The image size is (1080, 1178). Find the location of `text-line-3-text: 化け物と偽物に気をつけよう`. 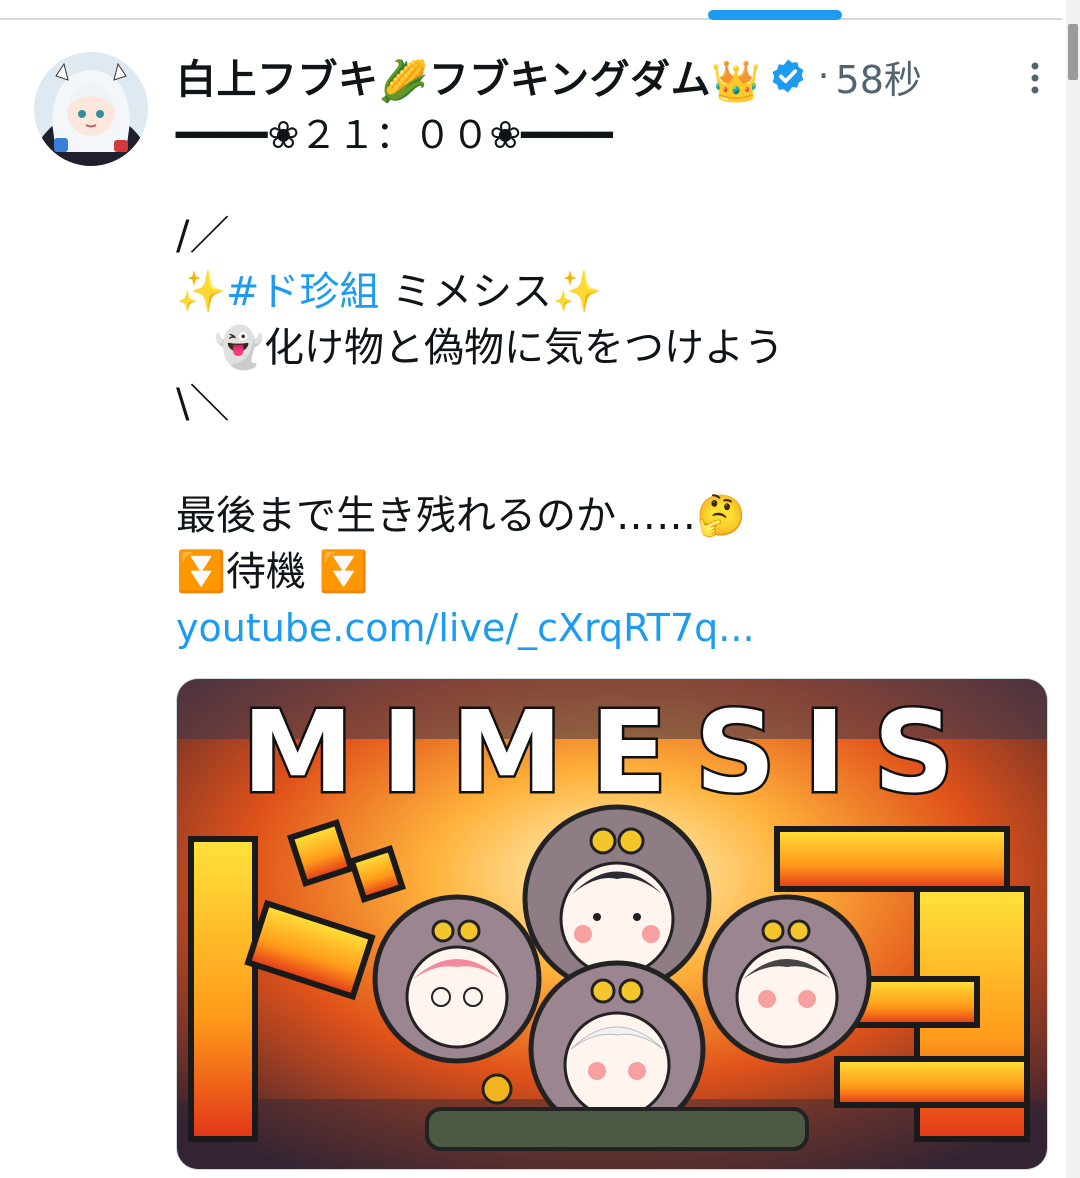

text-line-3-text: 化け物と偽物に気をつけよう is located at coordinates (523, 348).